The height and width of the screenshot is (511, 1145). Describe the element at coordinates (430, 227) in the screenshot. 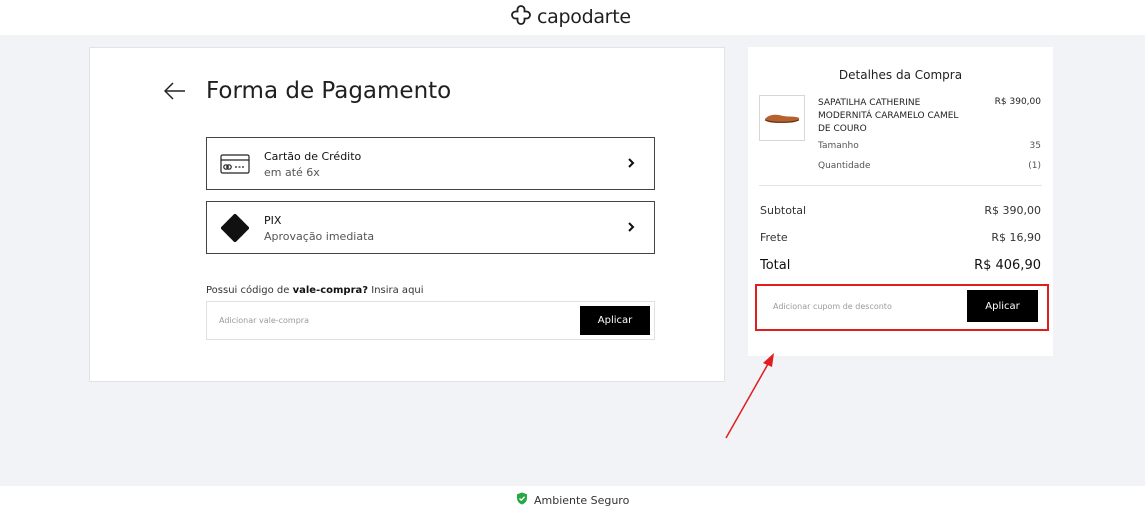

I see `payment-option-pix: PIX Aprovação imediata` at that location.